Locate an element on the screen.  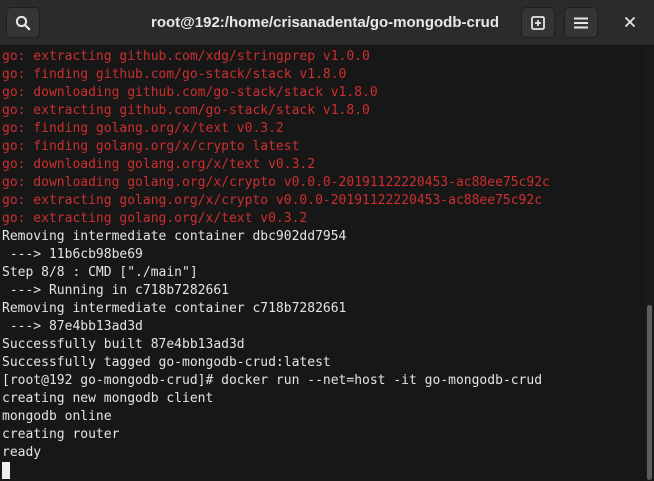
terminal-line: mongodb online is located at coordinates (57, 416).